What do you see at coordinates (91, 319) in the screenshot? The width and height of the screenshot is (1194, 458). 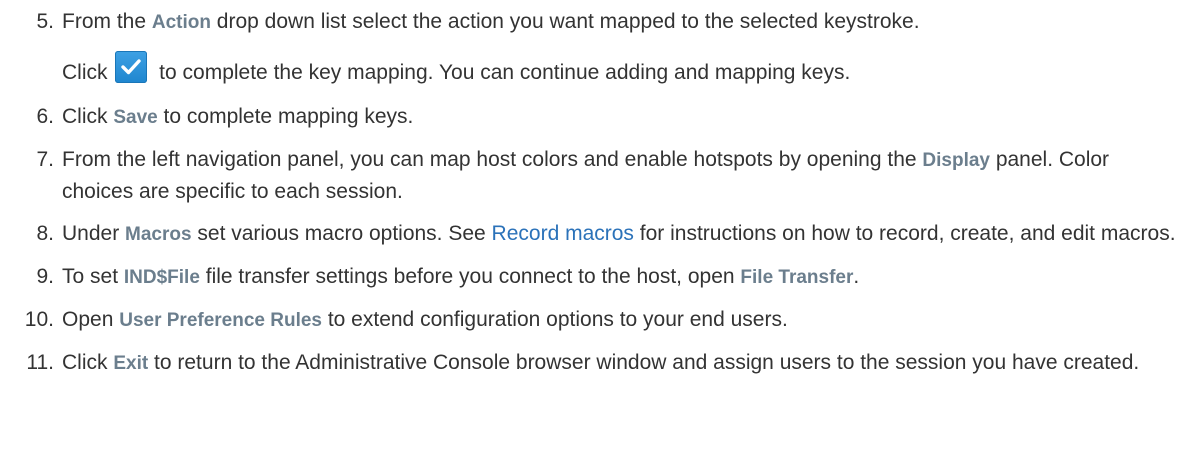 I see `step-text: Open` at bounding box center [91, 319].